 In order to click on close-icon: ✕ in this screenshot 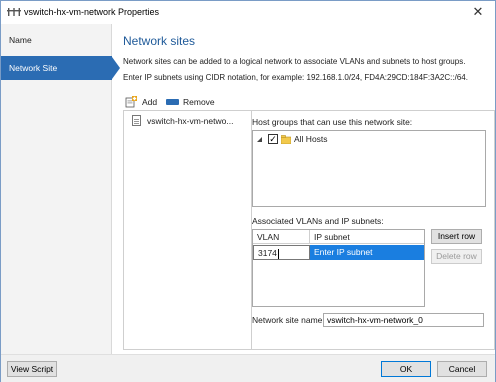, I will do `click(478, 11)`.